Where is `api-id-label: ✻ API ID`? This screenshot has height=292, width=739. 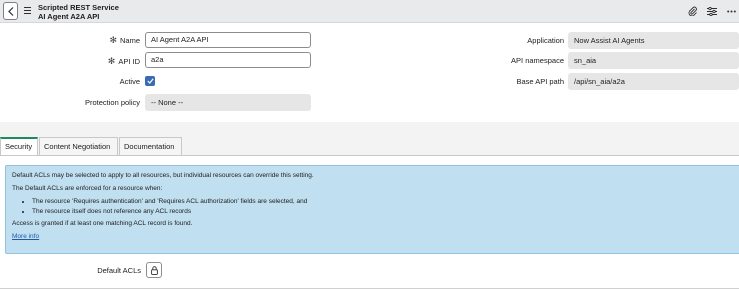
api-id-label: ✻ API ID is located at coordinates (123, 61).